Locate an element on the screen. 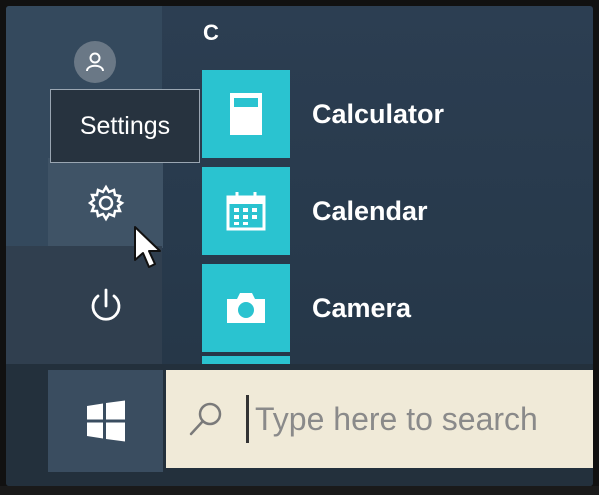  power-icon is located at coordinates (105, 304).